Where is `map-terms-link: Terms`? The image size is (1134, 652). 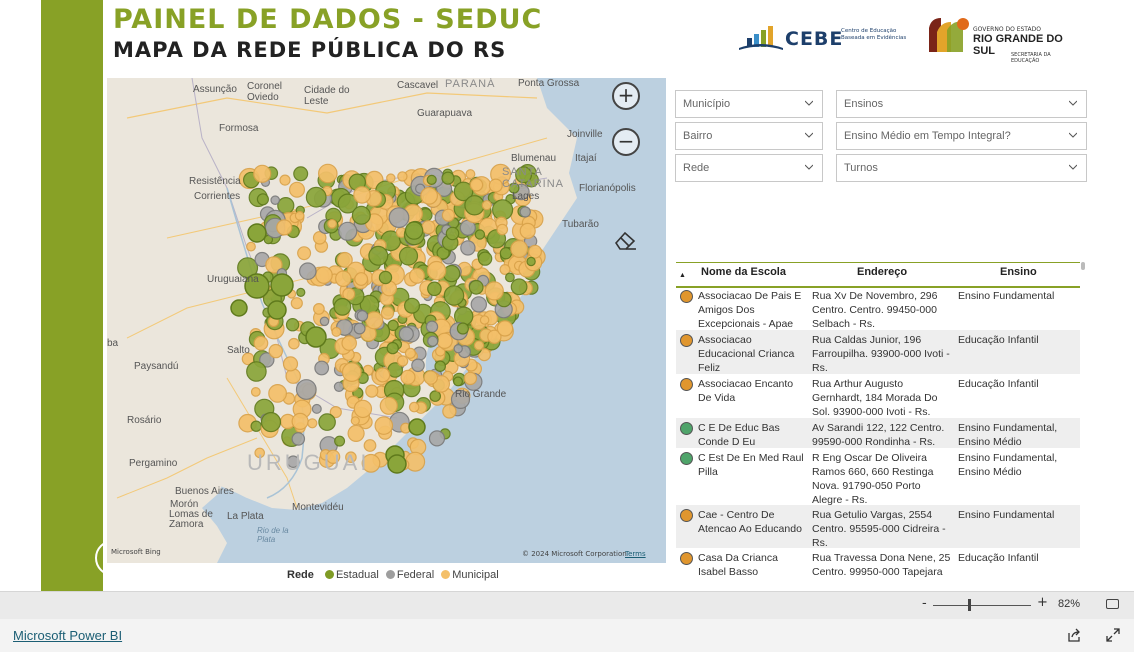
map-terms-link: Terms is located at coordinates (635, 554).